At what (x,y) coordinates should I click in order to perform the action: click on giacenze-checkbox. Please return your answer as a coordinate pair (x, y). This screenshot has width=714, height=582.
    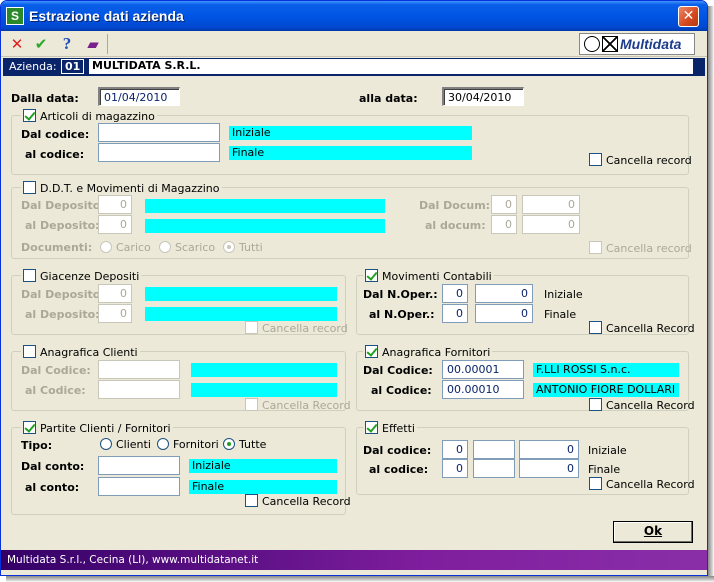
    Looking at the image, I should click on (29, 275).